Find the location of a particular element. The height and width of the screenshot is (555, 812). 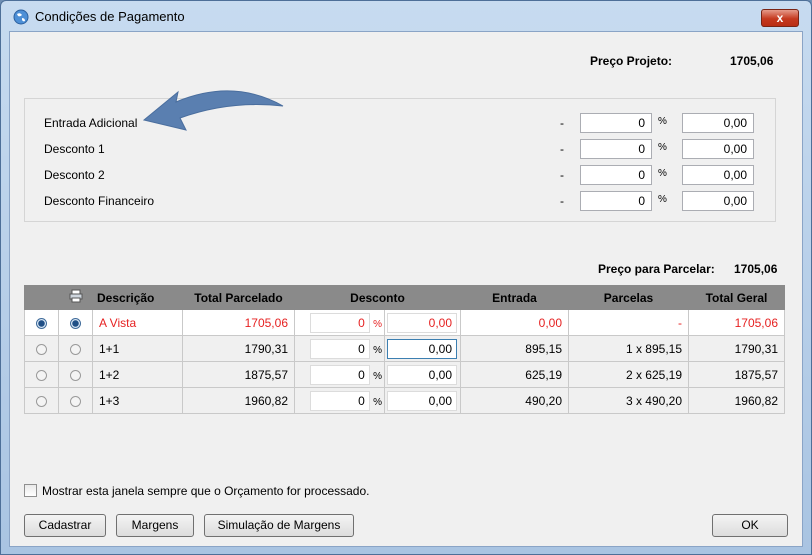

desconto-financeiro-value-input: 0,00 is located at coordinates (718, 201).